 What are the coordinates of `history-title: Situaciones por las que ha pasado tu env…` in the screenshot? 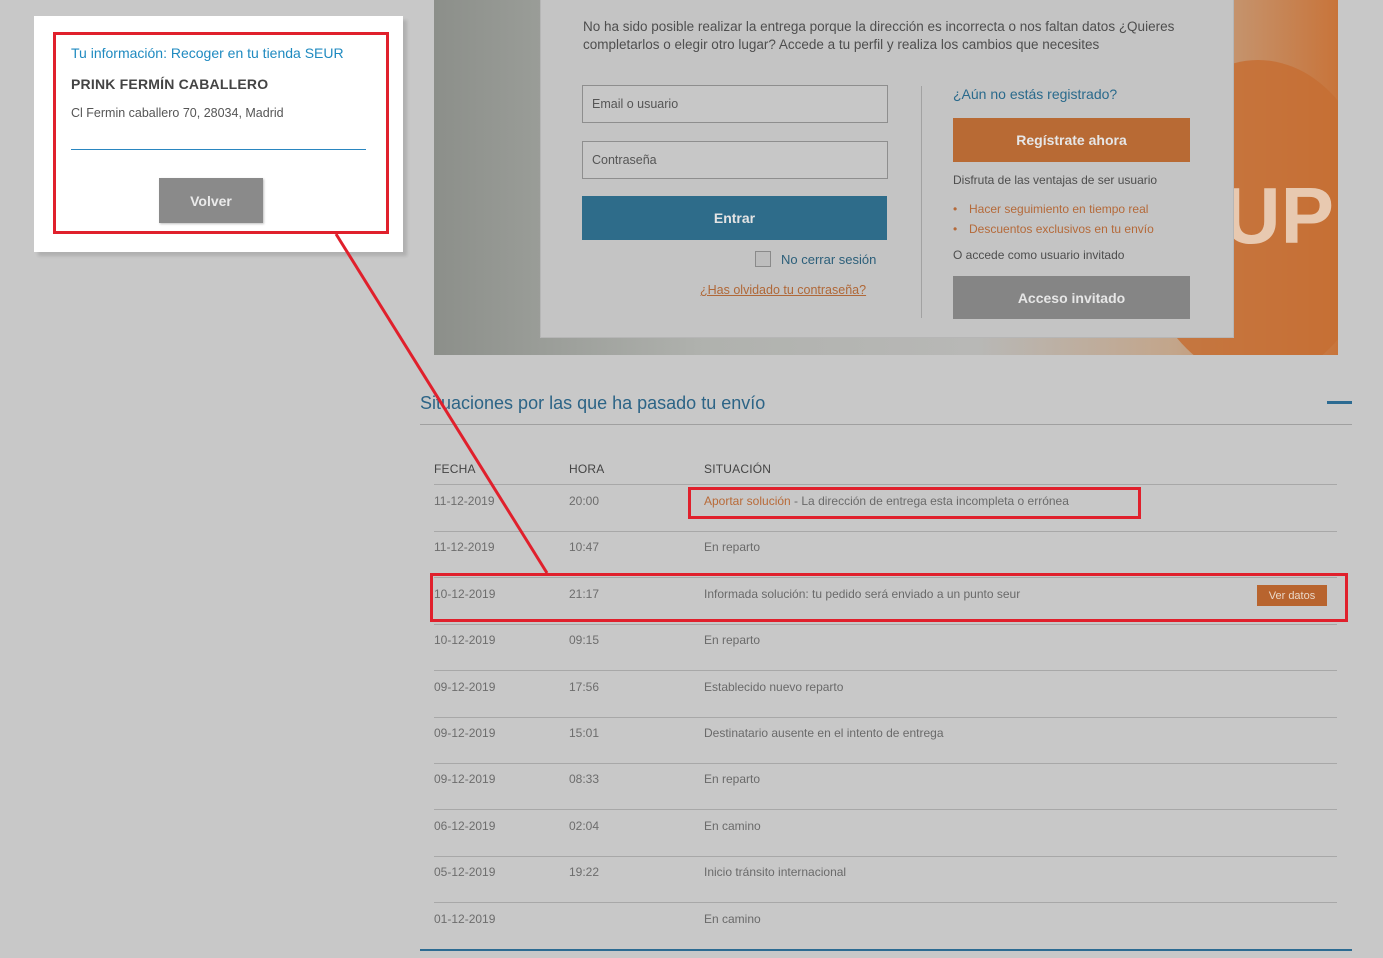 It's located at (593, 403).